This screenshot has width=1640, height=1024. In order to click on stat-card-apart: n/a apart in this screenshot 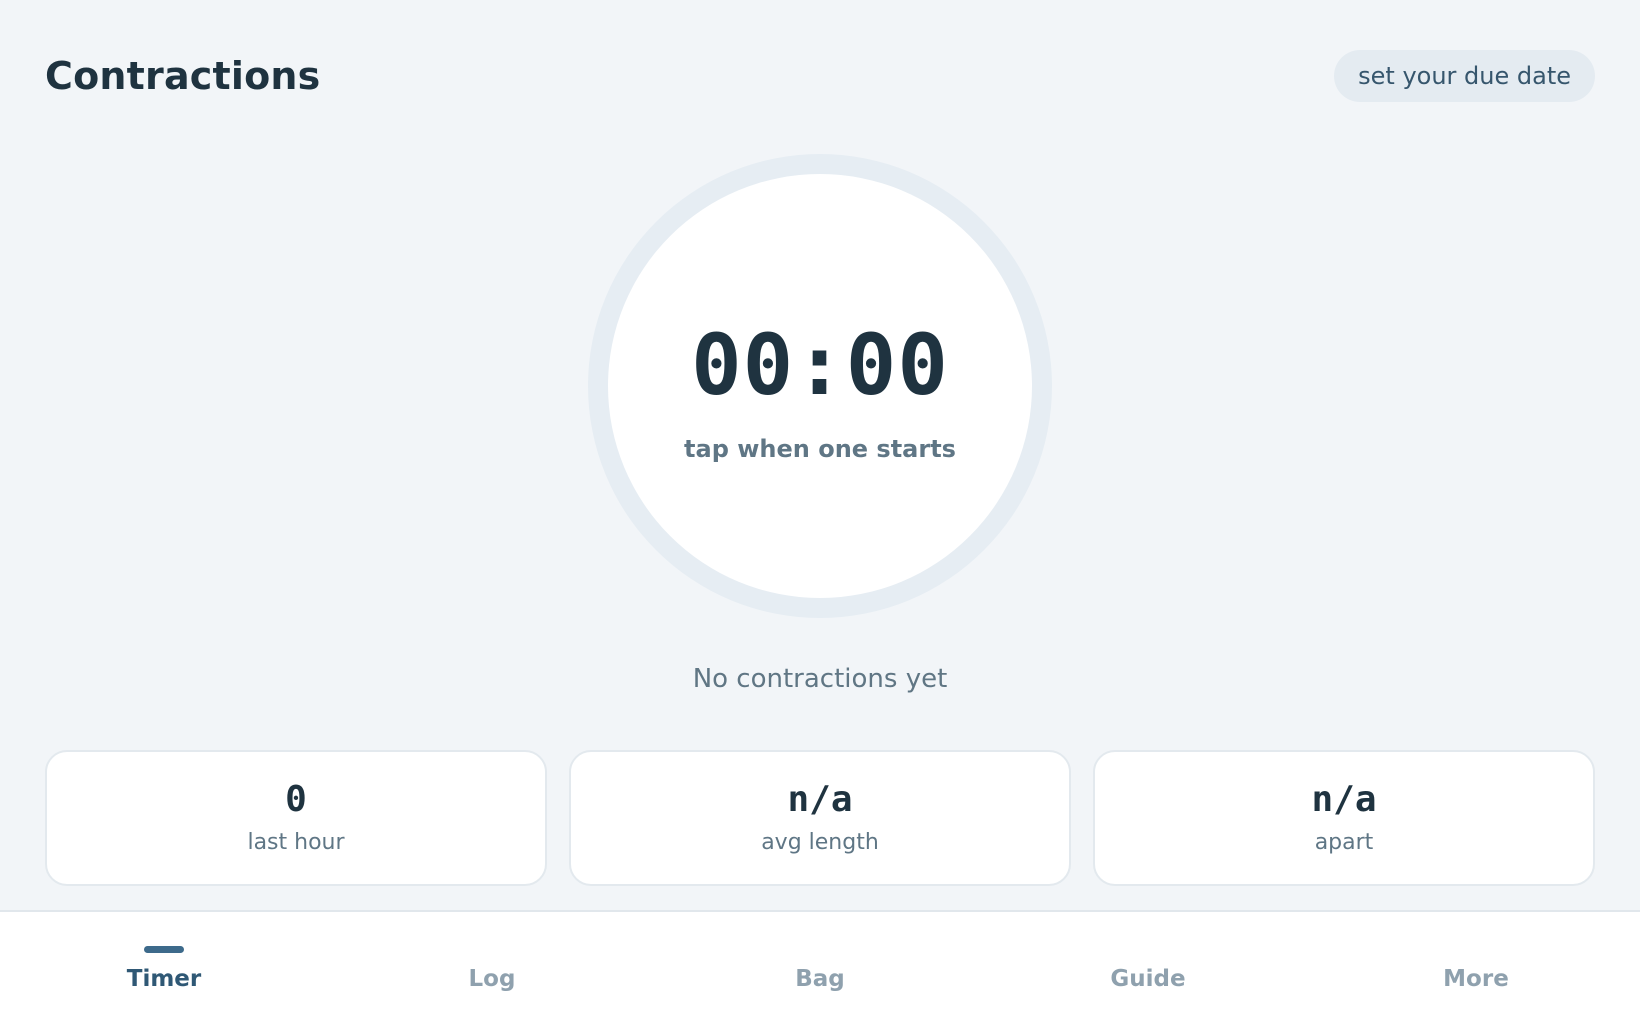, I will do `click(1344, 818)`.